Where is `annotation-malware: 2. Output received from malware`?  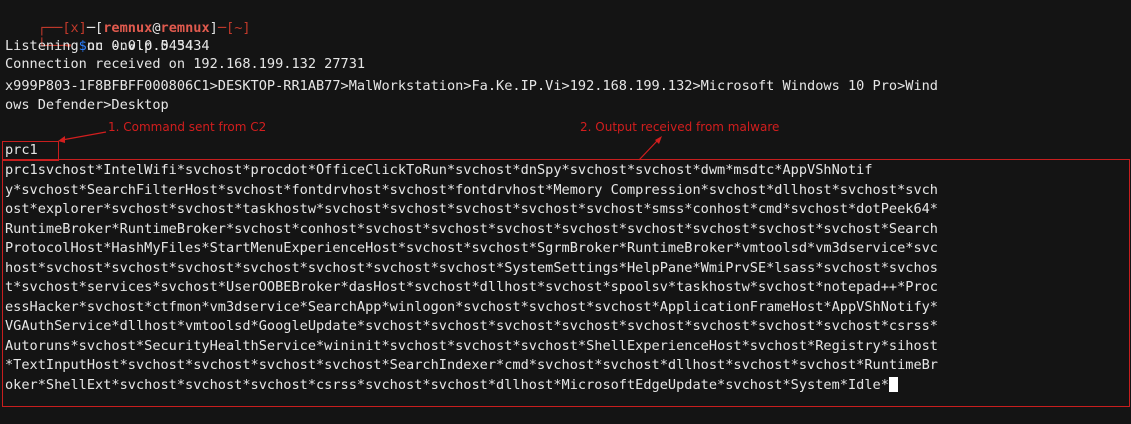
annotation-malware: 2. Output received from malware is located at coordinates (680, 127).